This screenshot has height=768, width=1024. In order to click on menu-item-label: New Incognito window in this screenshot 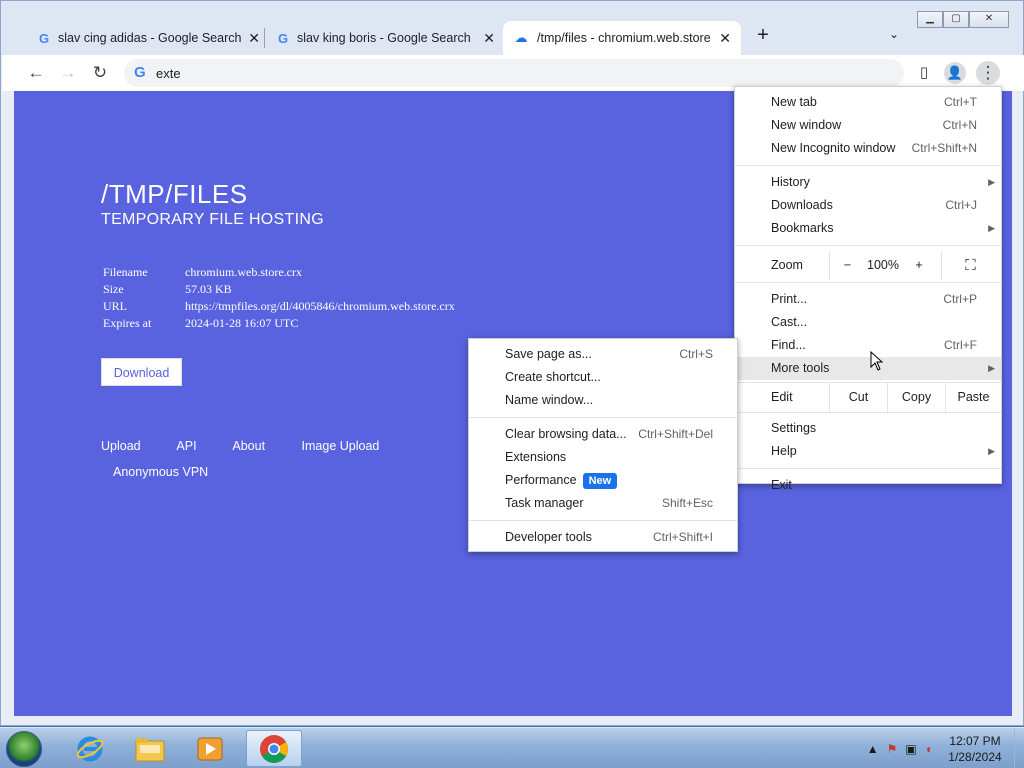, I will do `click(833, 148)`.